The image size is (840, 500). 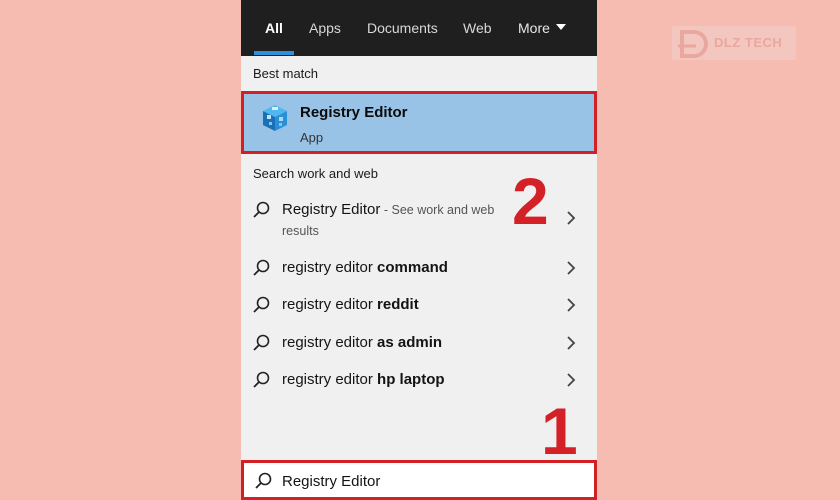 What do you see at coordinates (530, 201) in the screenshot?
I see `step-2-label: 2` at bounding box center [530, 201].